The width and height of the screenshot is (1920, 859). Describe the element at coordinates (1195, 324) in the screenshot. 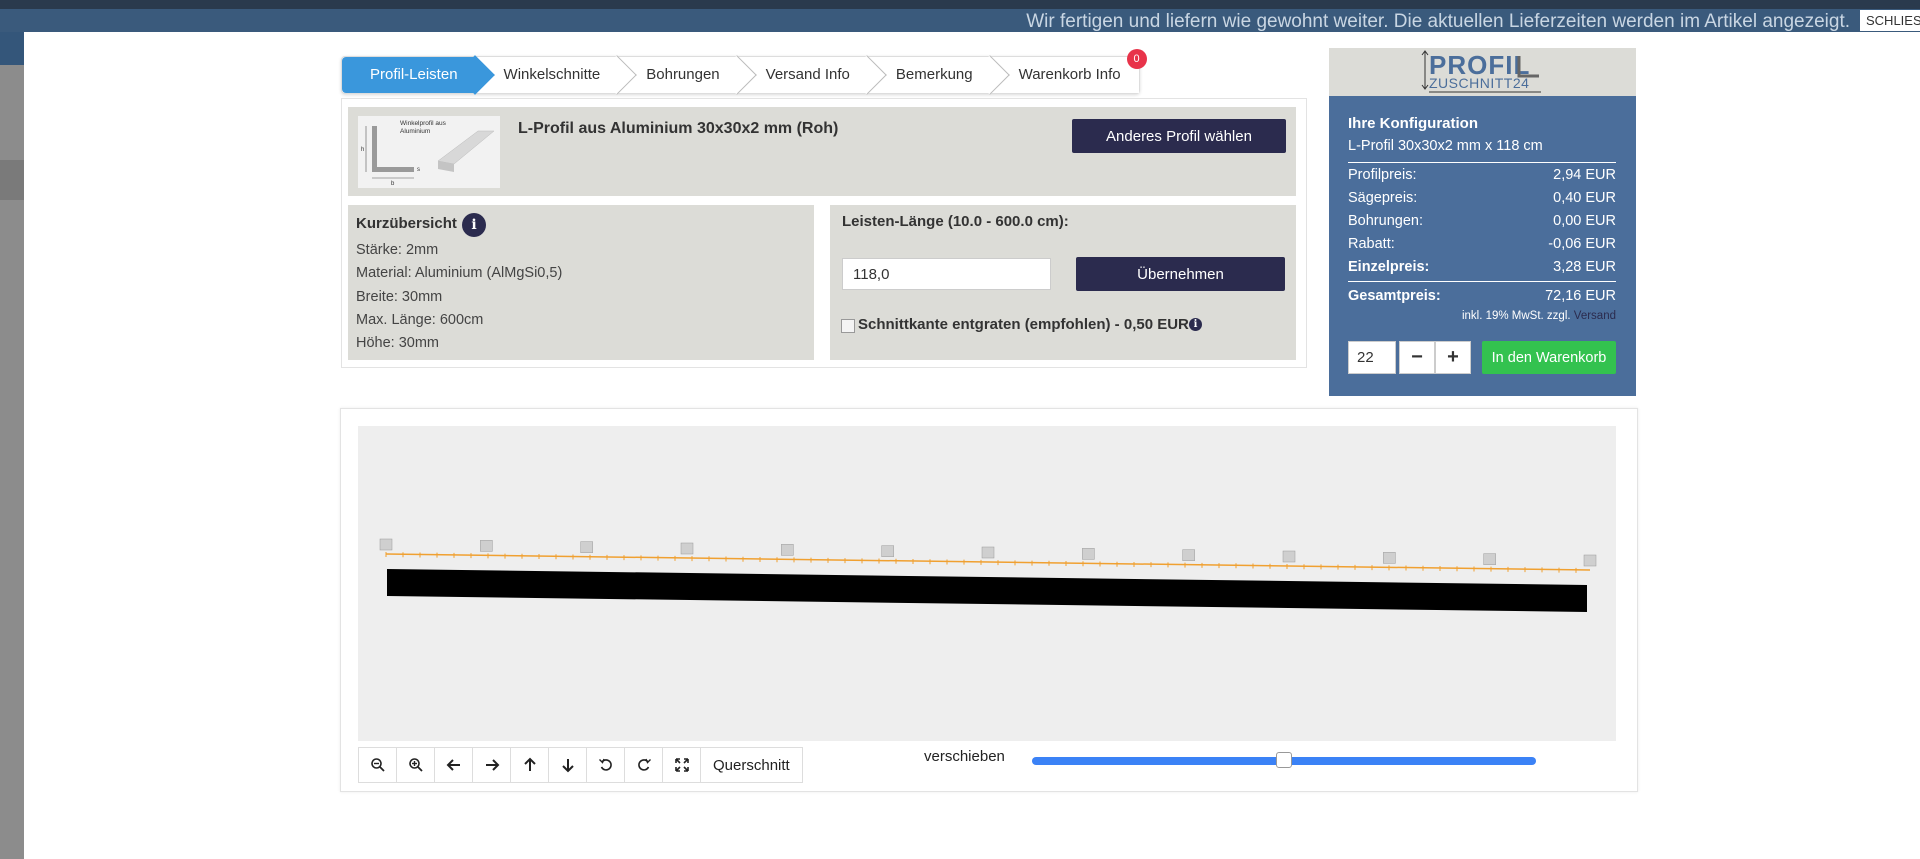

I see `deburr-info-icon: i` at that location.